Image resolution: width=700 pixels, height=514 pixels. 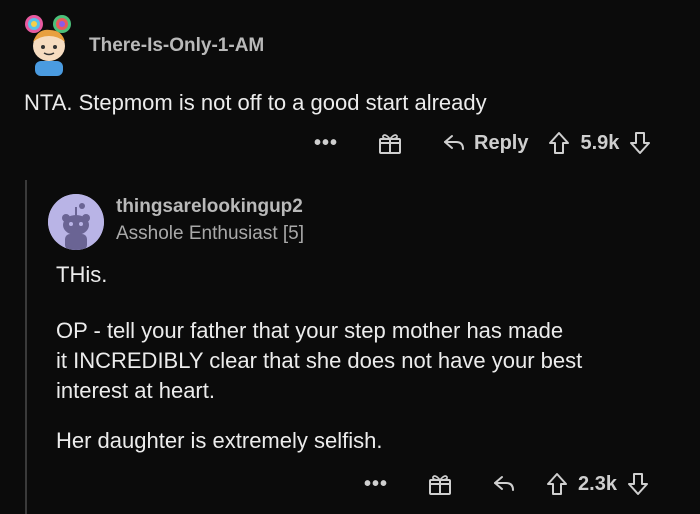 What do you see at coordinates (209, 207) in the screenshot?
I see `comment-username: thingsarelookingup2` at bounding box center [209, 207].